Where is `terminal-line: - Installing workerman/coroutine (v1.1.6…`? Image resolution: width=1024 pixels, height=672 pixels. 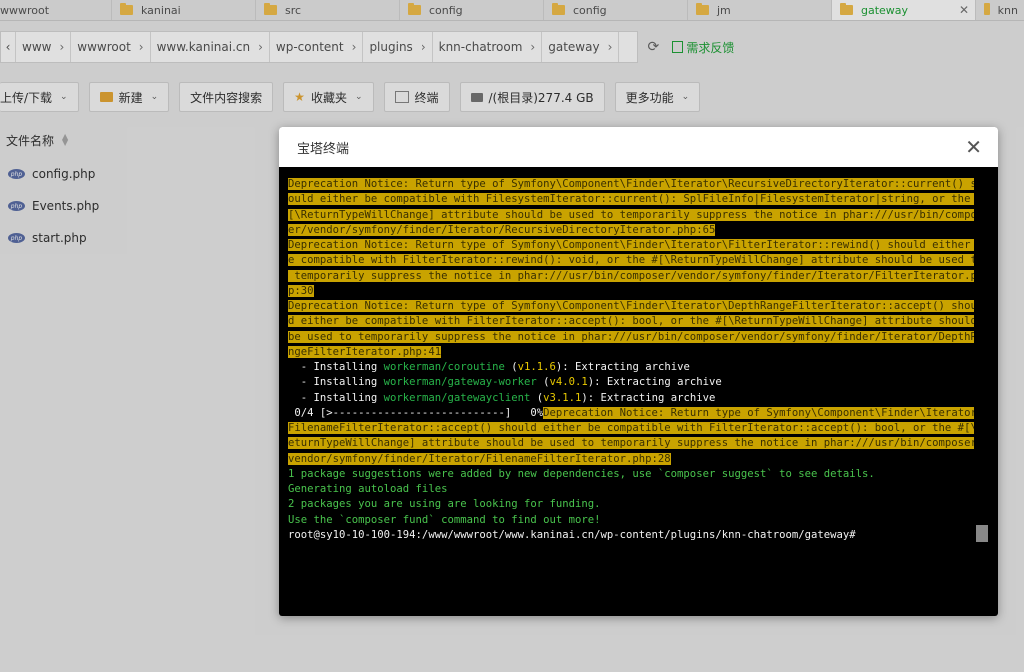 terminal-line: - Installing workerman/coroutine (v1.1.6… is located at coordinates (631, 367).